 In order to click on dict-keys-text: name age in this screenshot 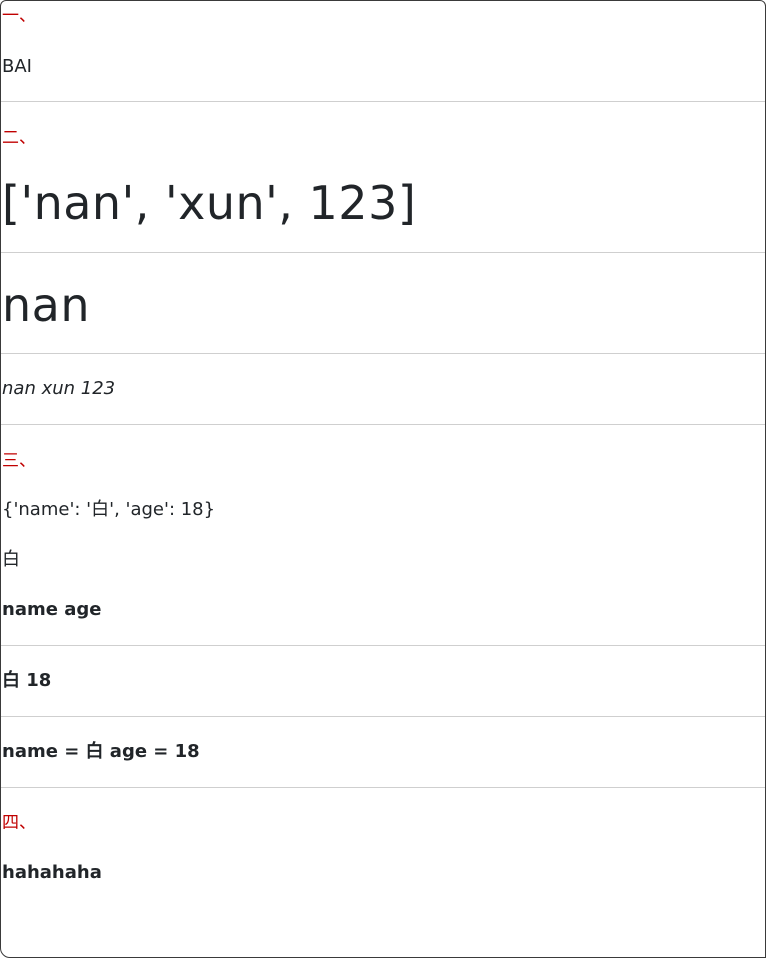, I will do `click(52, 609)`.